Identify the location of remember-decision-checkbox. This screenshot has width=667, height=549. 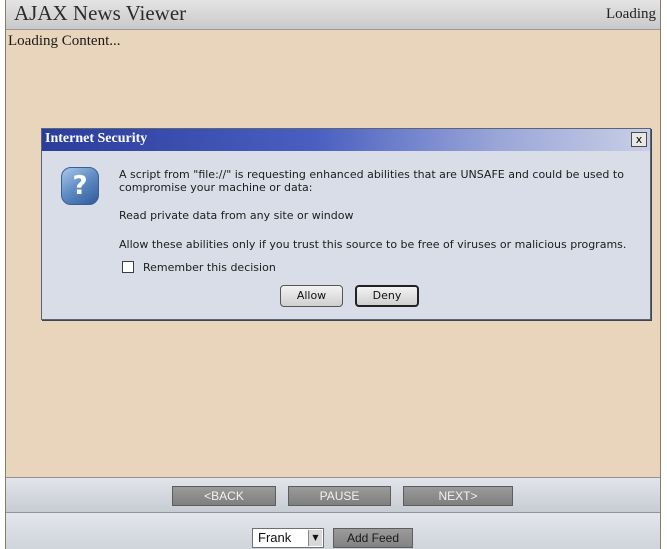
(128, 267).